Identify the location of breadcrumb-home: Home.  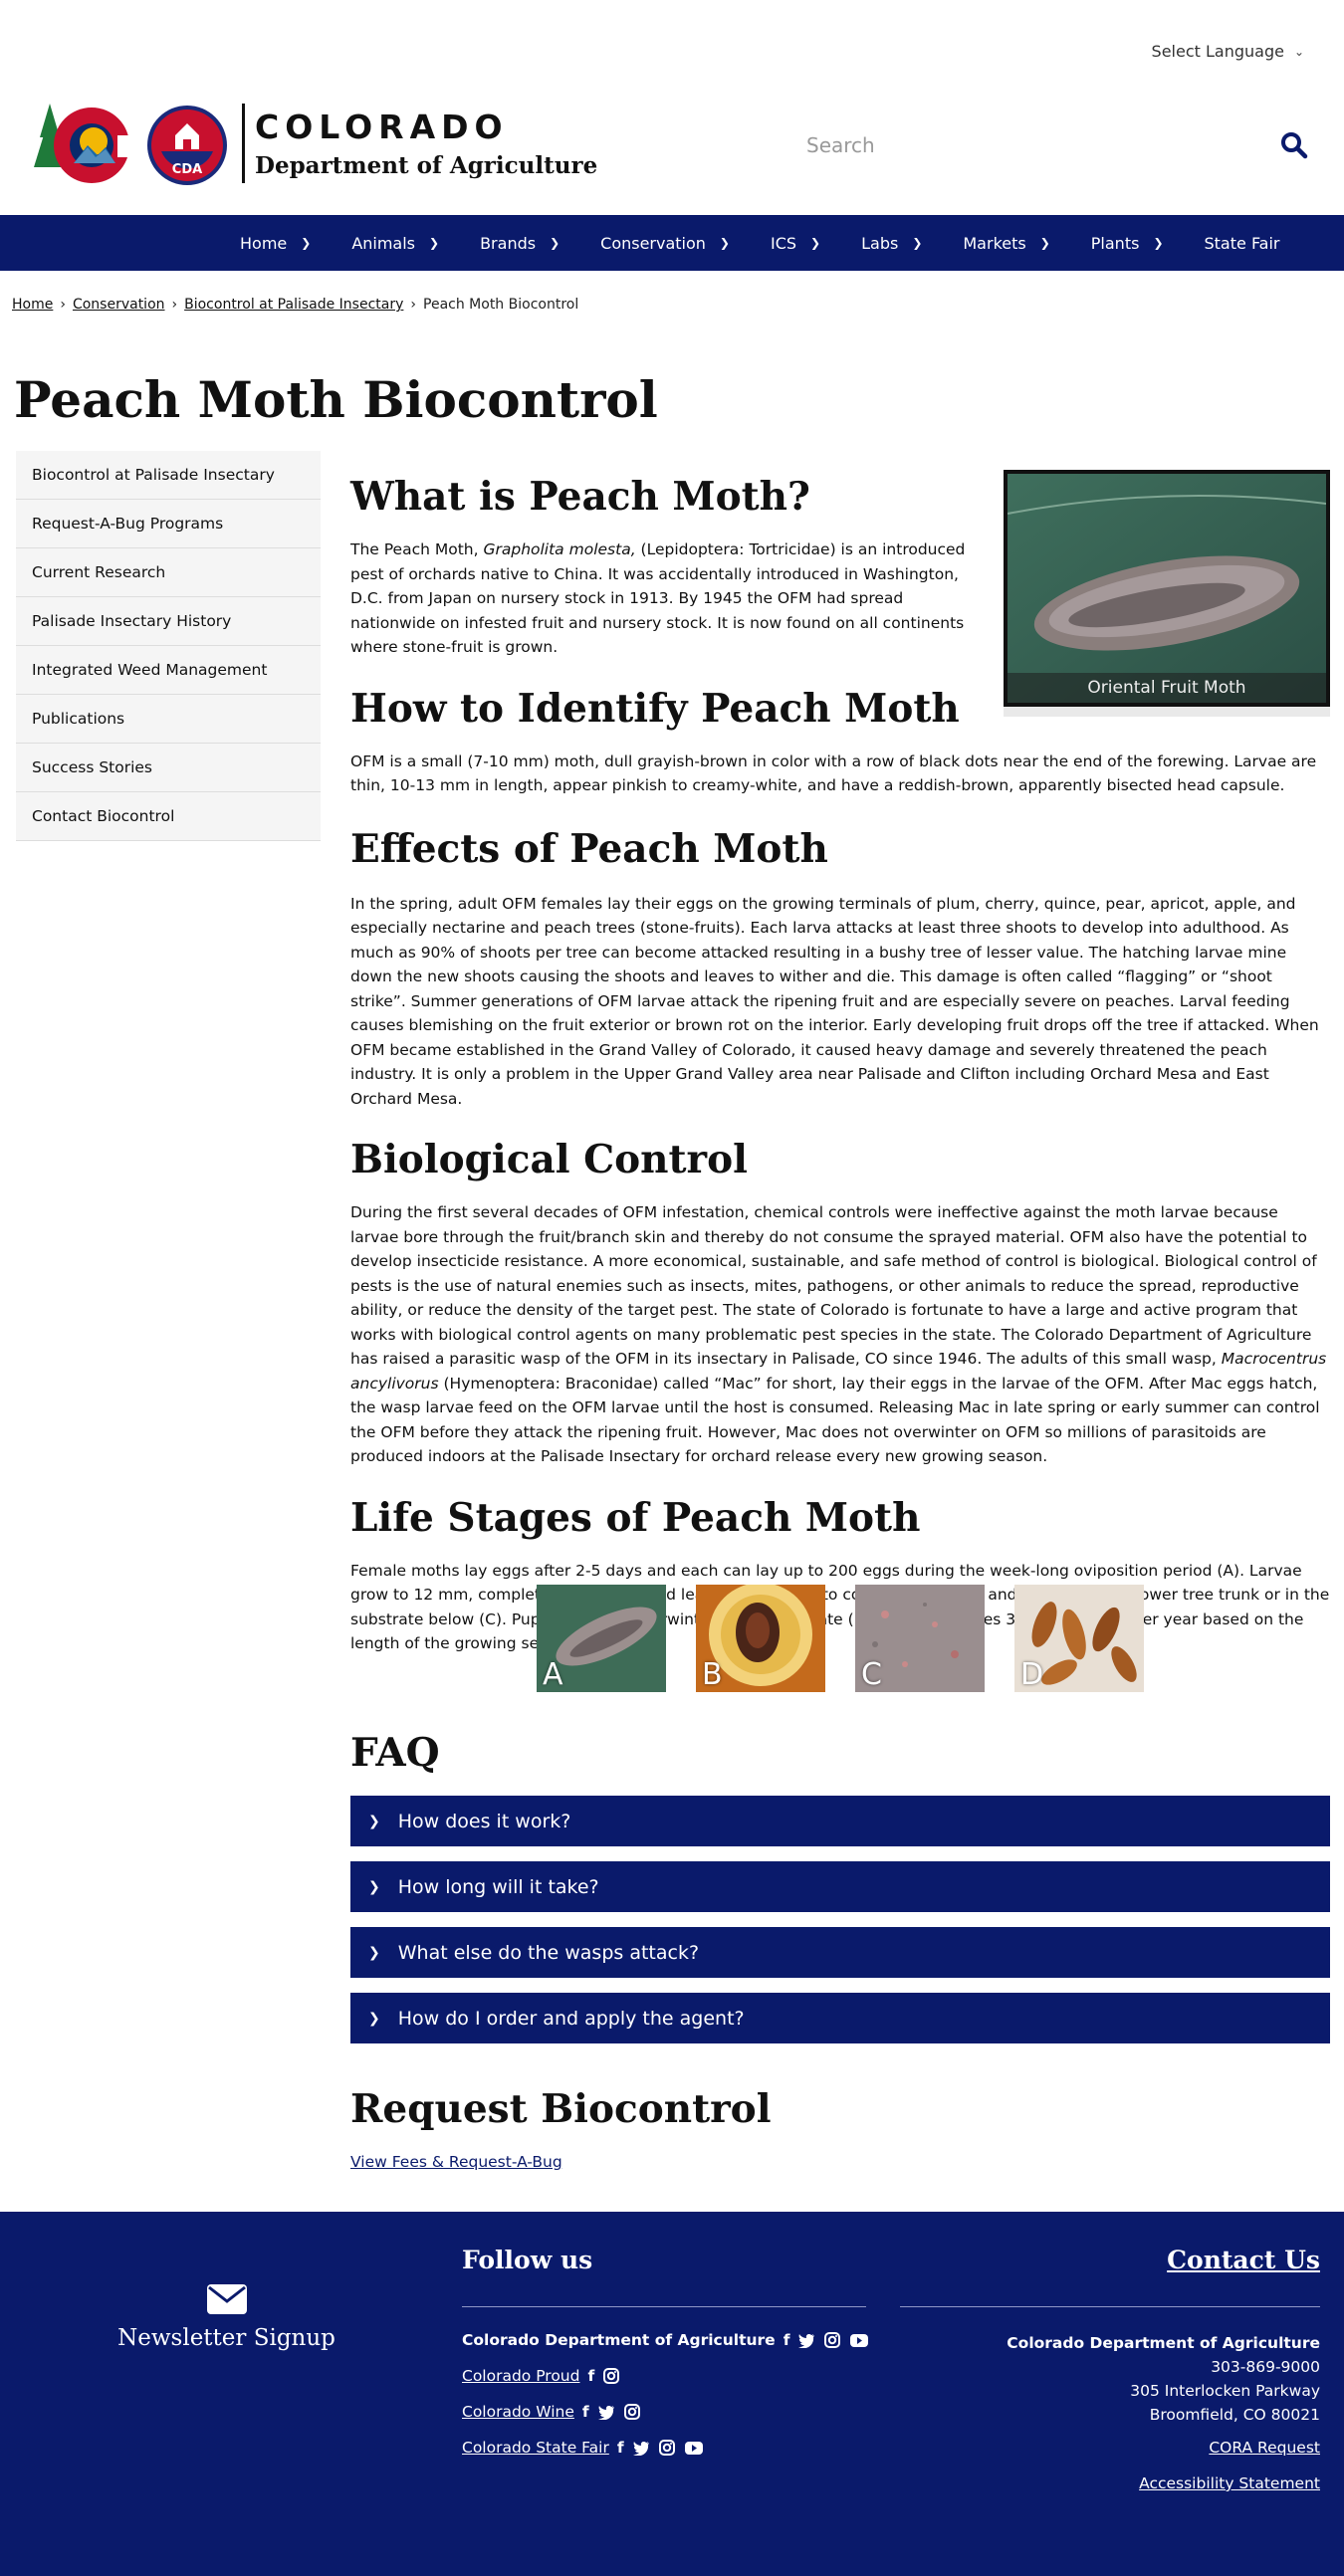
(33, 305).